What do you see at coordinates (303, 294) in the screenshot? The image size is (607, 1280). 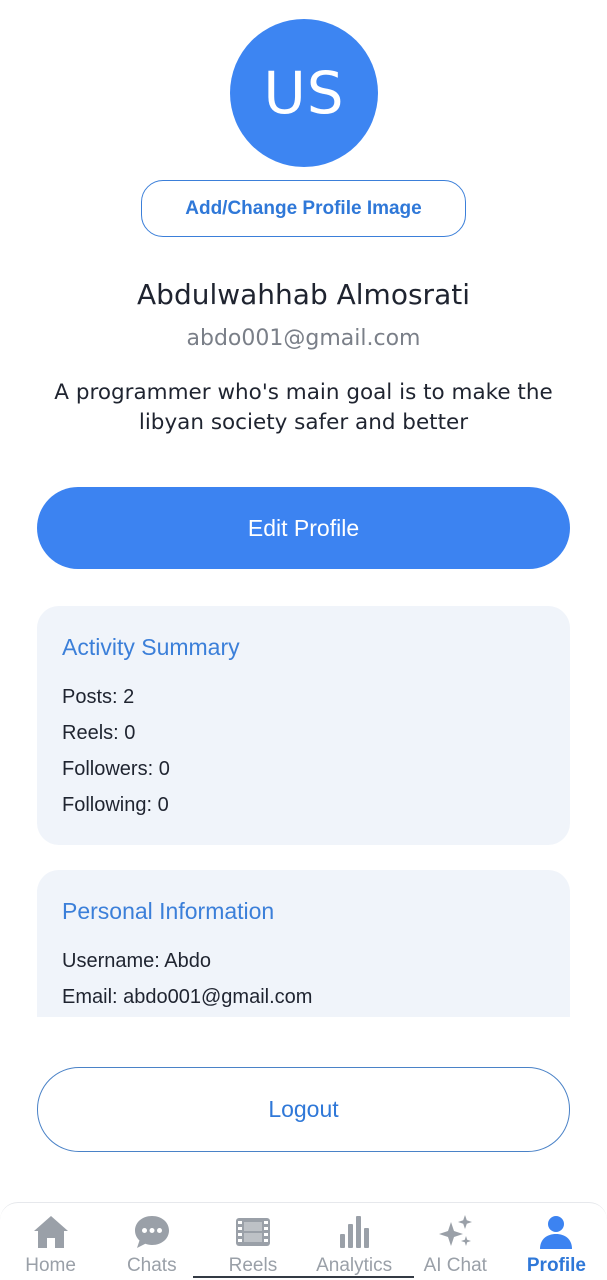 I see `profile-name: Abdulwahhab Almosrati` at bounding box center [303, 294].